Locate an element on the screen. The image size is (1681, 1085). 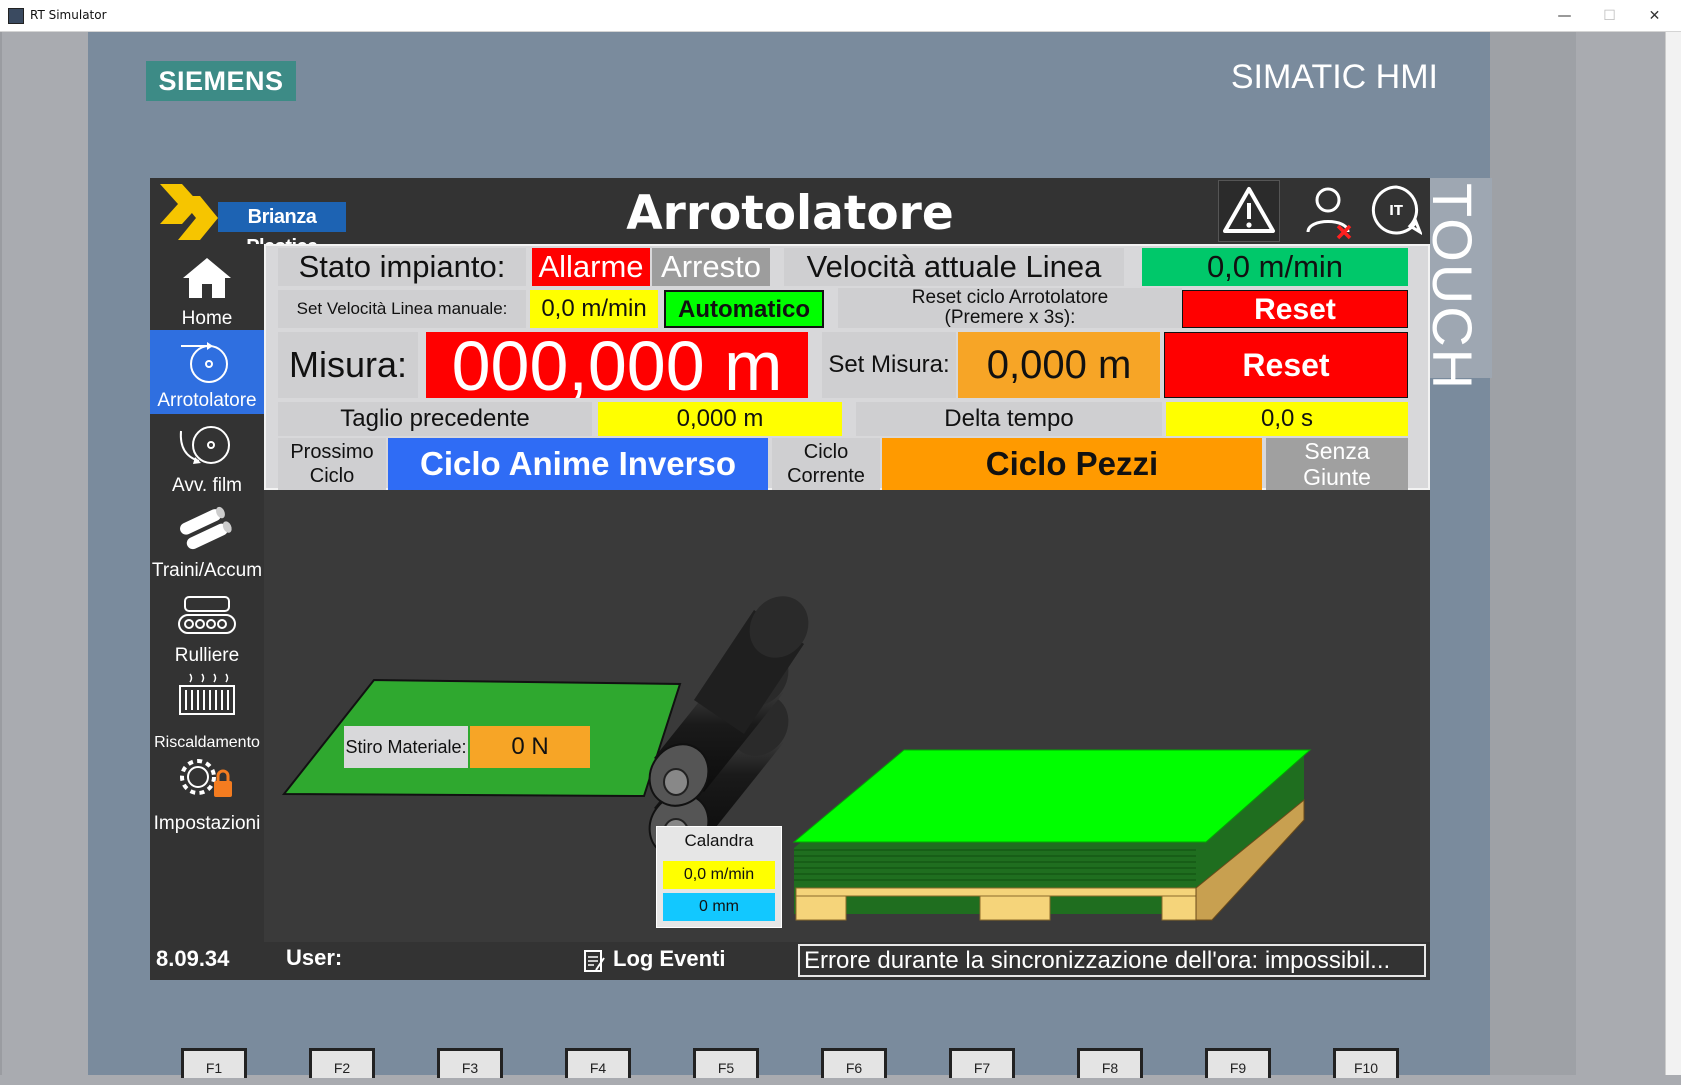
ciclo-corrente-label-line1: Ciclo is located at coordinates (826, 452).